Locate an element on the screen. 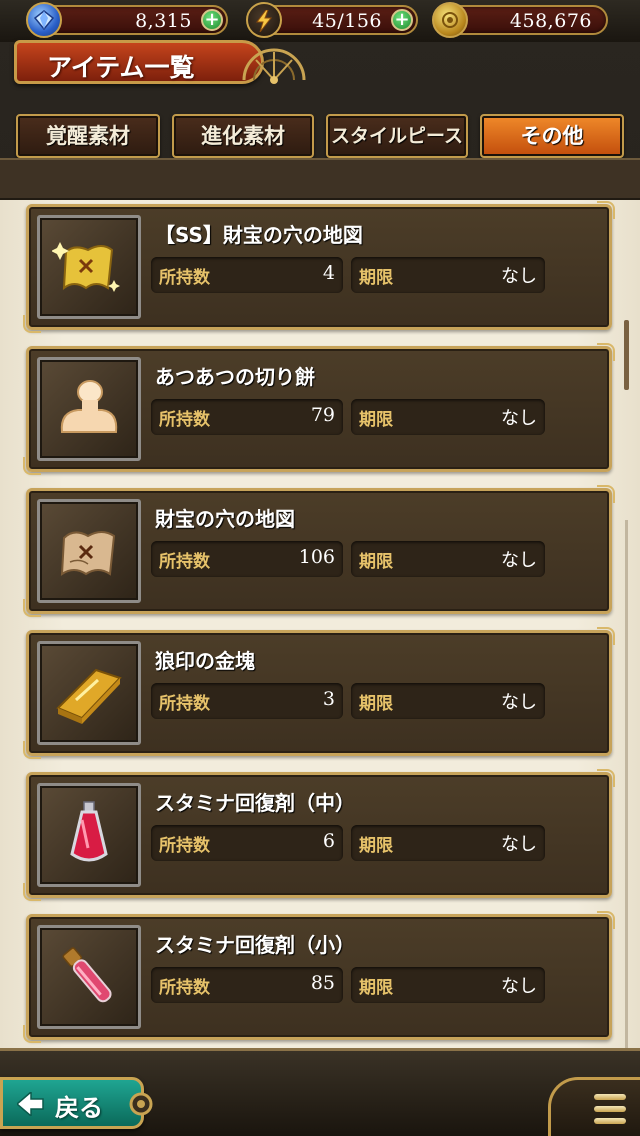  item-card-stamina-potion-medium: スタミナ回復剤（中） 所持数 6 期限 なし is located at coordinates (319, 835).